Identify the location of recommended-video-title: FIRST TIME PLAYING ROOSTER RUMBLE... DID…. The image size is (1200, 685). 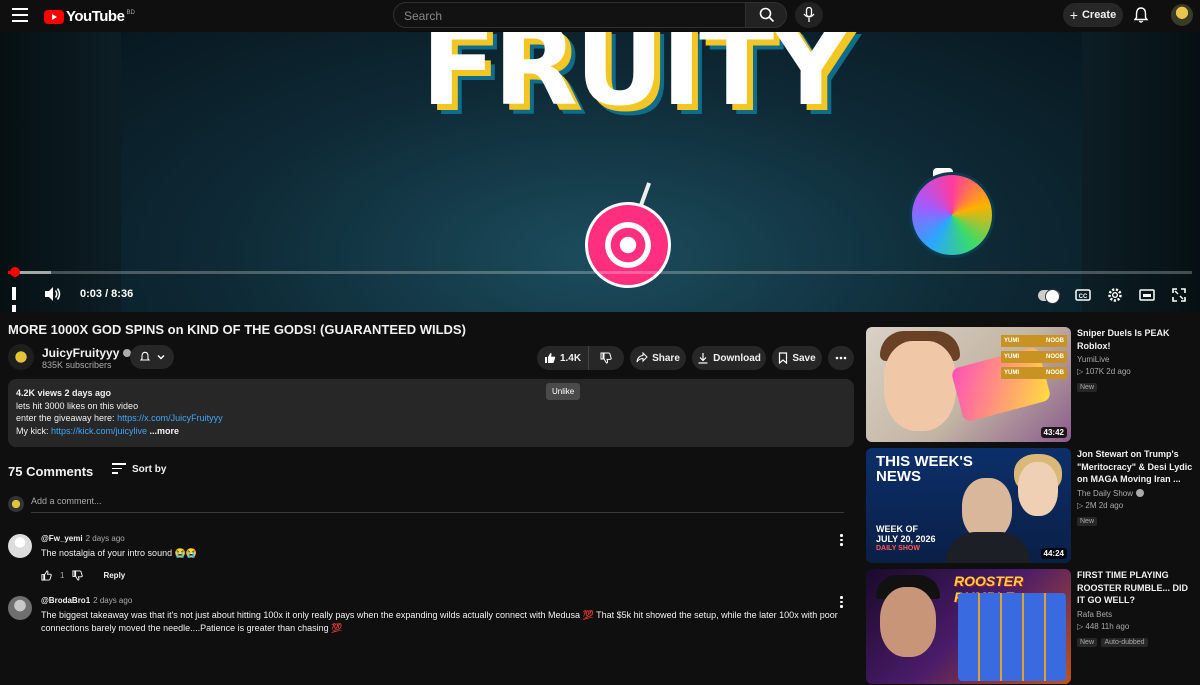
(1136, 588).